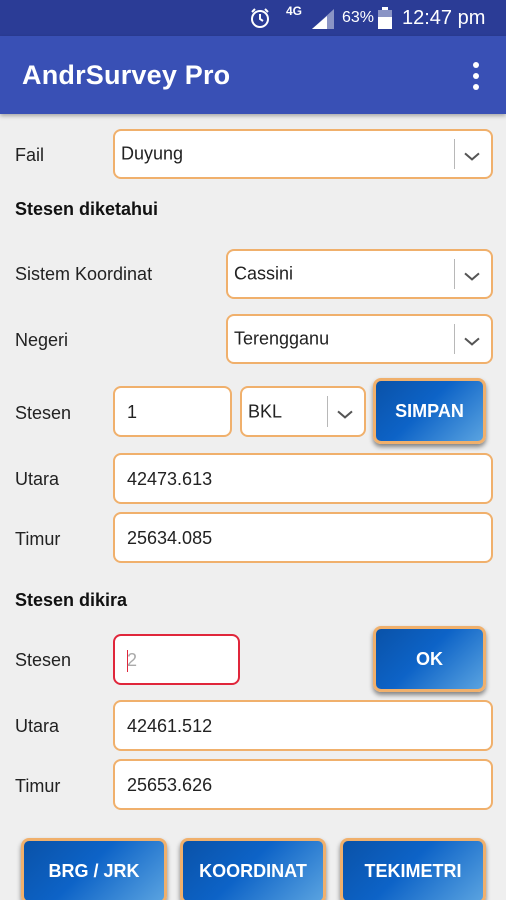 This screenshot has width=506, height=900. I want to click on computed-north-label: Utara, so click(37, 726).